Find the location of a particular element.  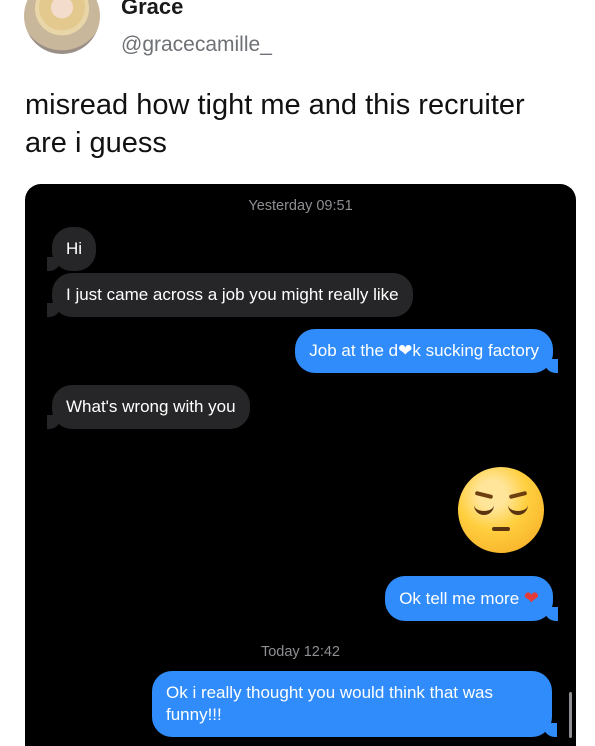

timestamp-yesterday: Yesterday 09:51 is located at coordinates (300, 206).